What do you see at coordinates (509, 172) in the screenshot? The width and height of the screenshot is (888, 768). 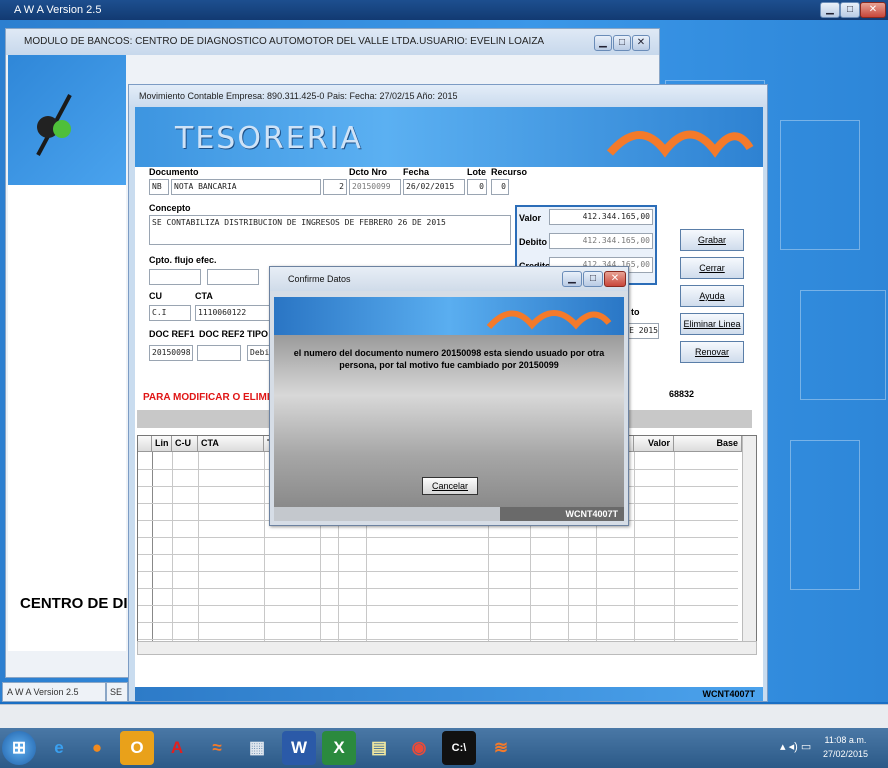 I see `recurso-label: Recurso` at bounding box center [509, 172].